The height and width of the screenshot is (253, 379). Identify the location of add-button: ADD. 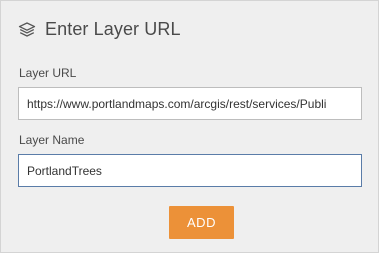
(201, 222).